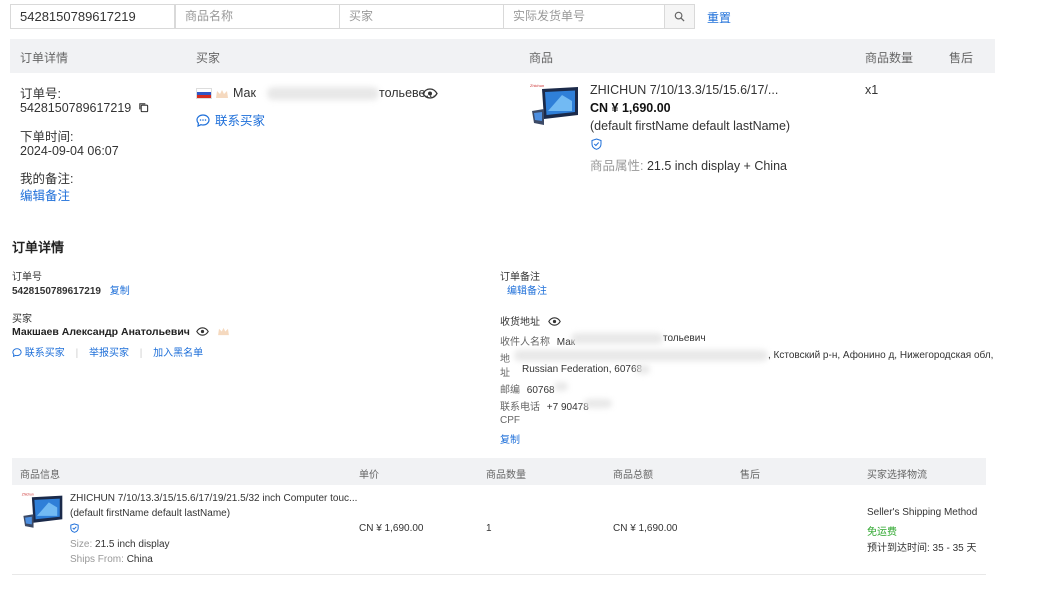  Describe the element at coordinates (598, 403) in the screenshot. I see `redacted-phone` at that location.